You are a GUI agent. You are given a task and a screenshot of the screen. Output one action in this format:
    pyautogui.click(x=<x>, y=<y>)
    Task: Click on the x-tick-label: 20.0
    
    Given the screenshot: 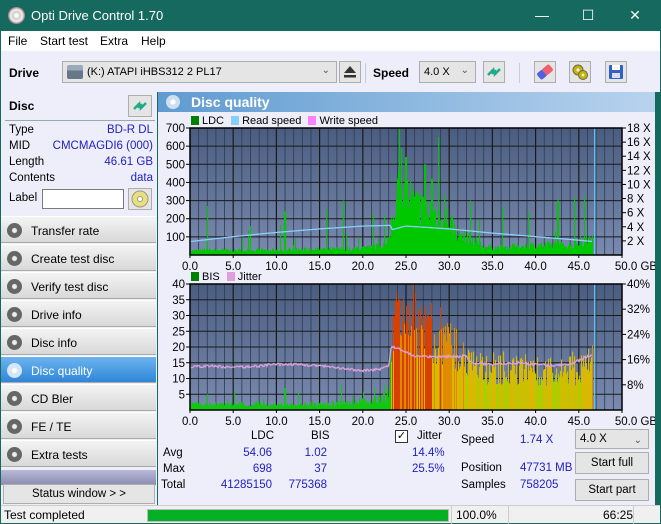 What is the action you would take?
    pyautogui.click(x=363, y=422)
    